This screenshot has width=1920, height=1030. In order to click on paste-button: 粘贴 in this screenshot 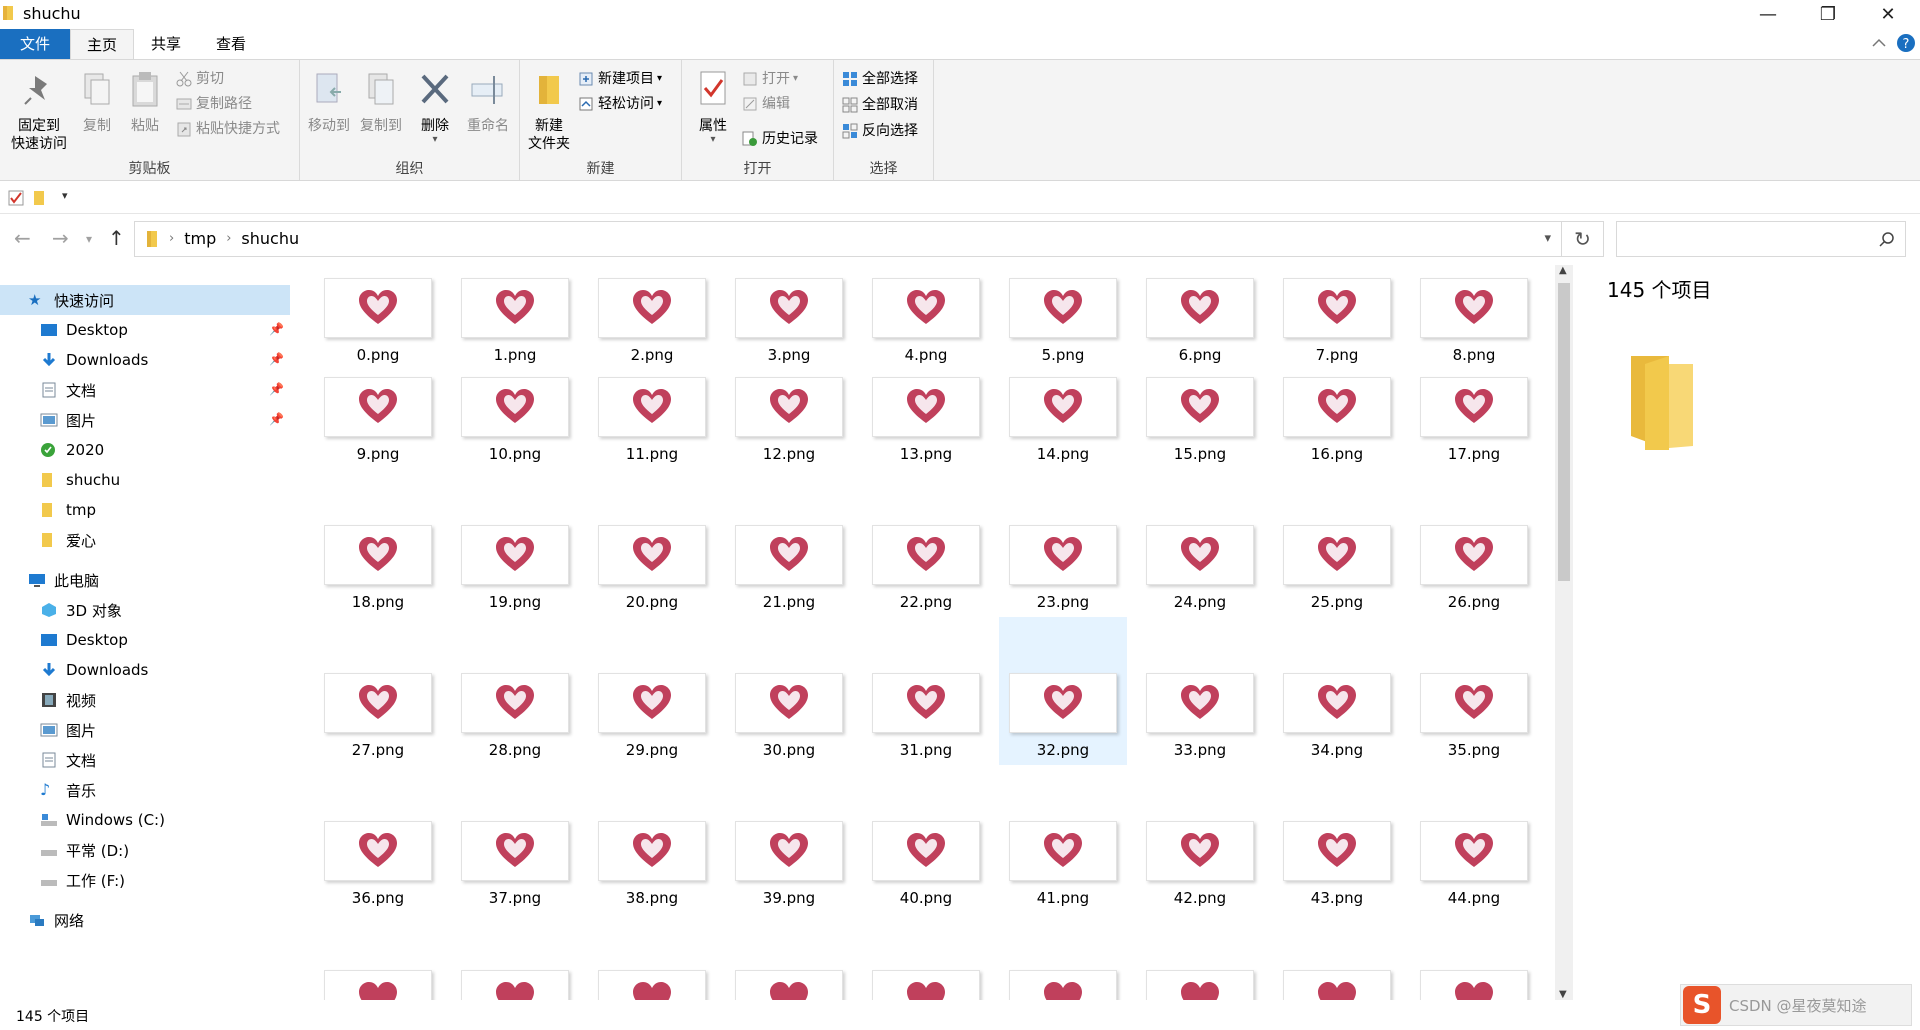, I will do `click(145, 102)`.